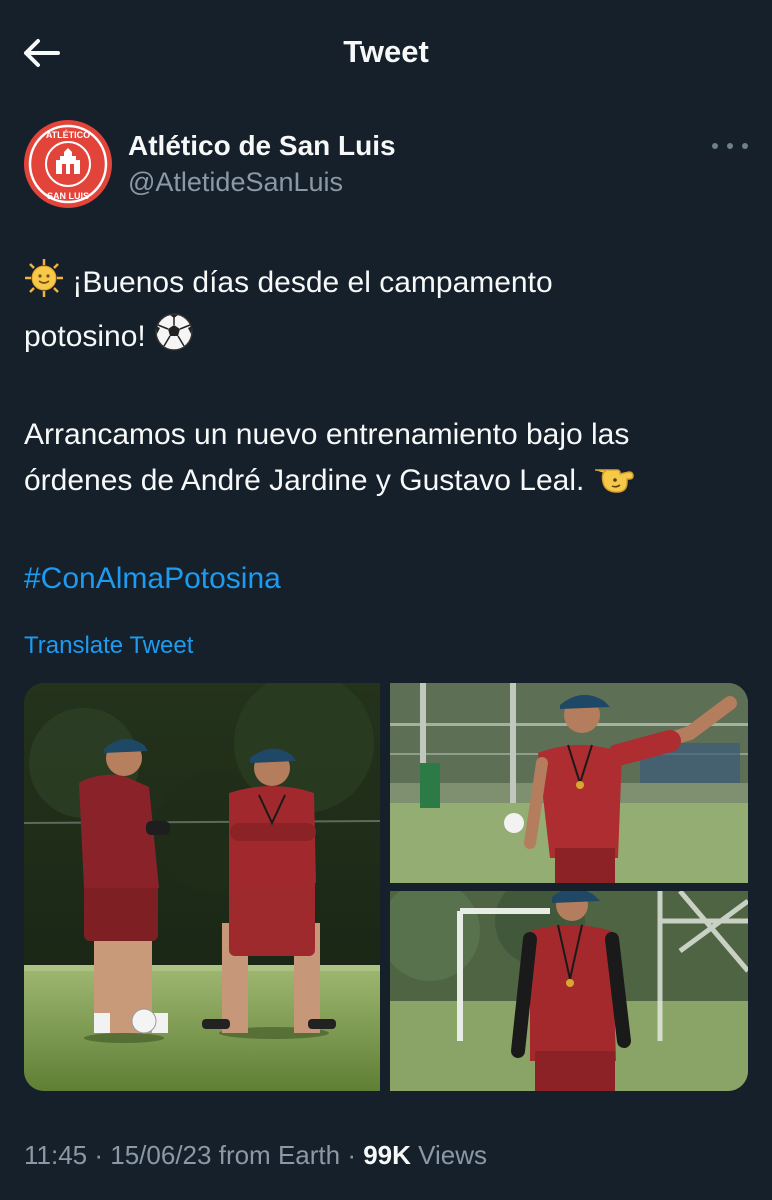 The image size is (772, 1200). I want to click on avatar: ATLÉTICO SAN LUIS, so click(68, 164).